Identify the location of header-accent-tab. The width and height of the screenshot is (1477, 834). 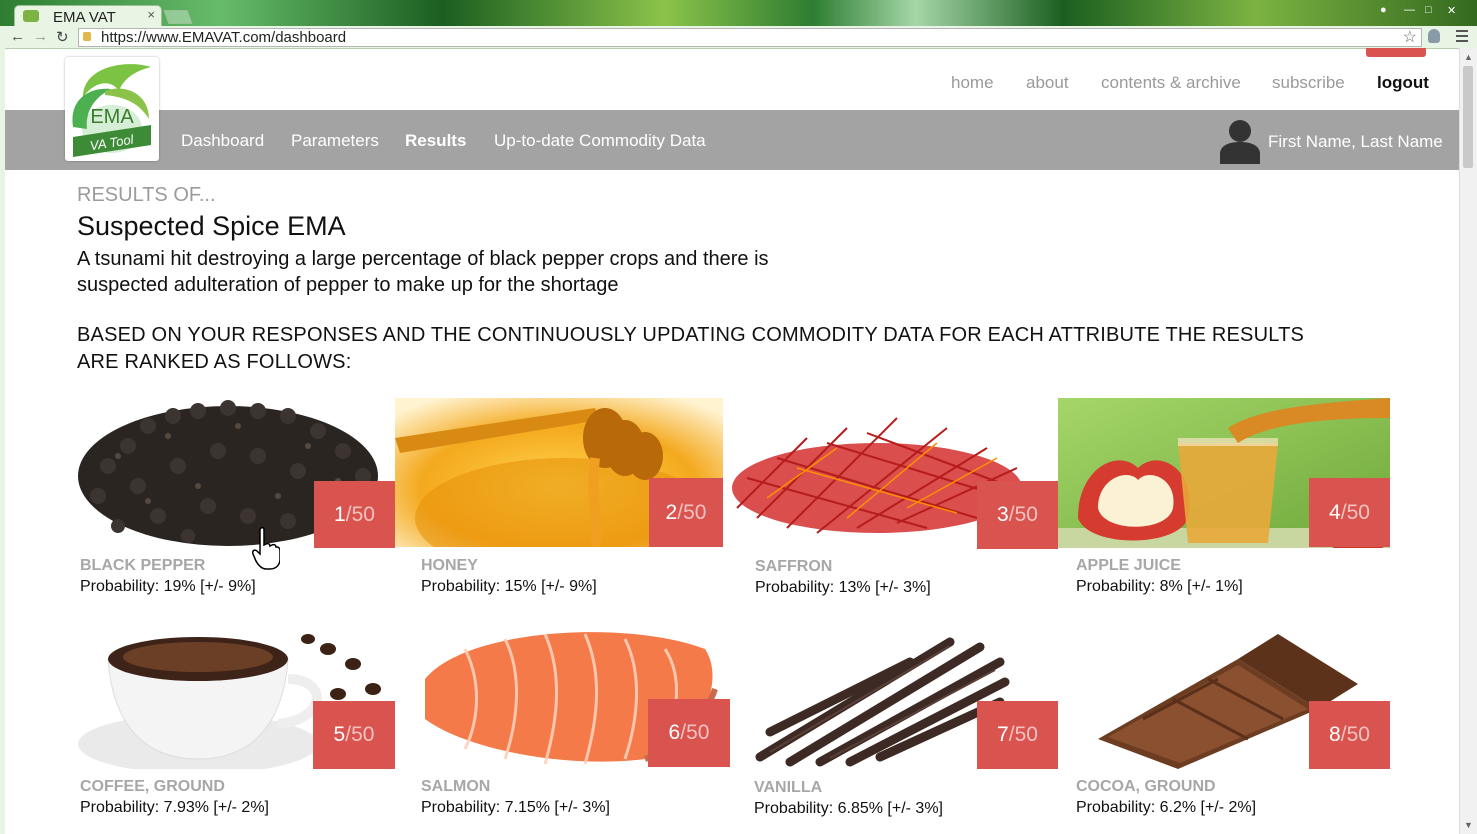
(1396, 52).